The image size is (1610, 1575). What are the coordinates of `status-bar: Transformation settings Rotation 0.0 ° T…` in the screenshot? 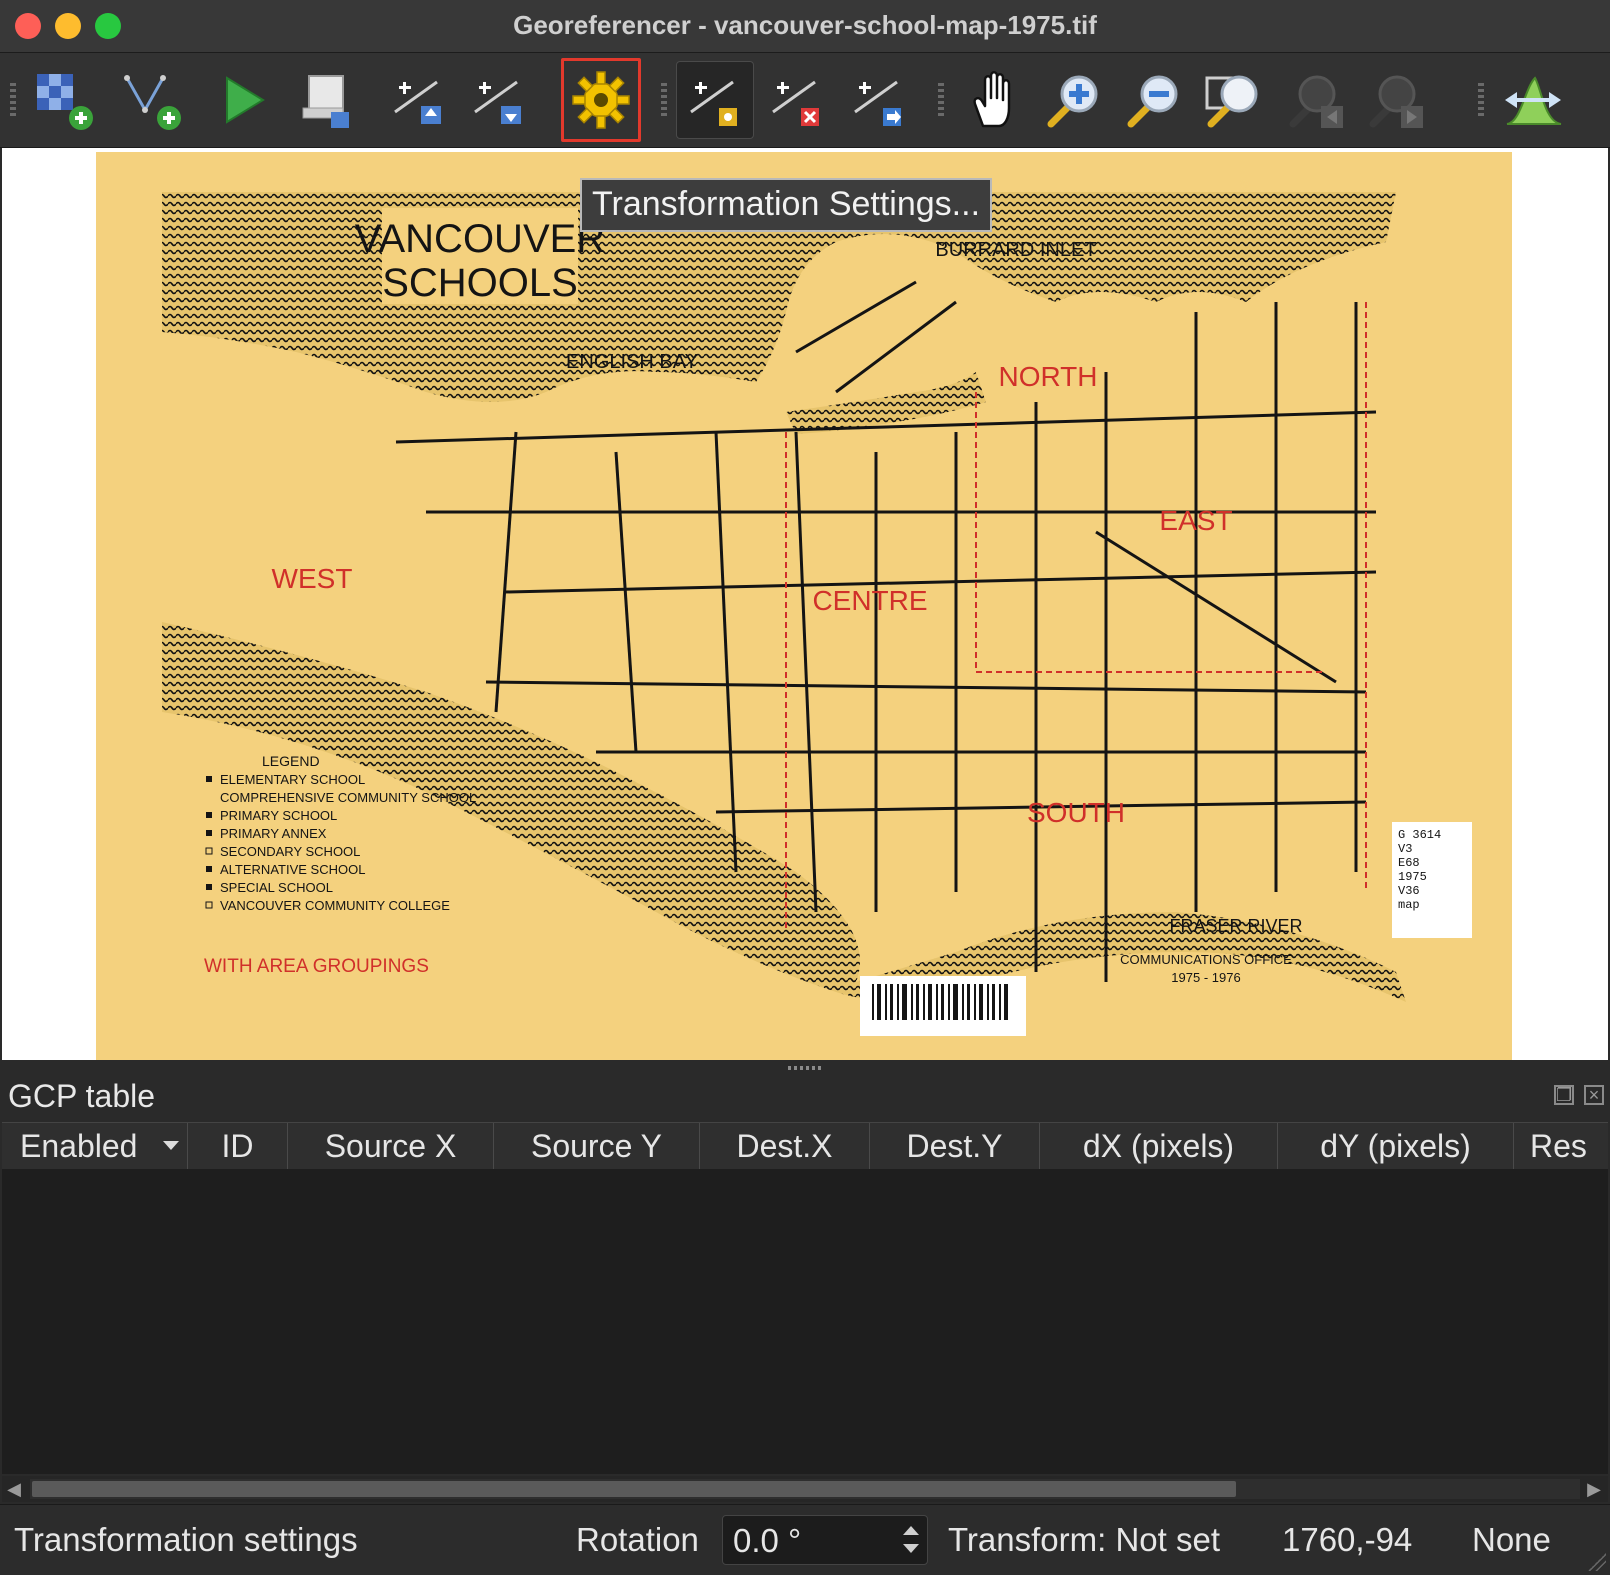 It's located at (805, 1539).